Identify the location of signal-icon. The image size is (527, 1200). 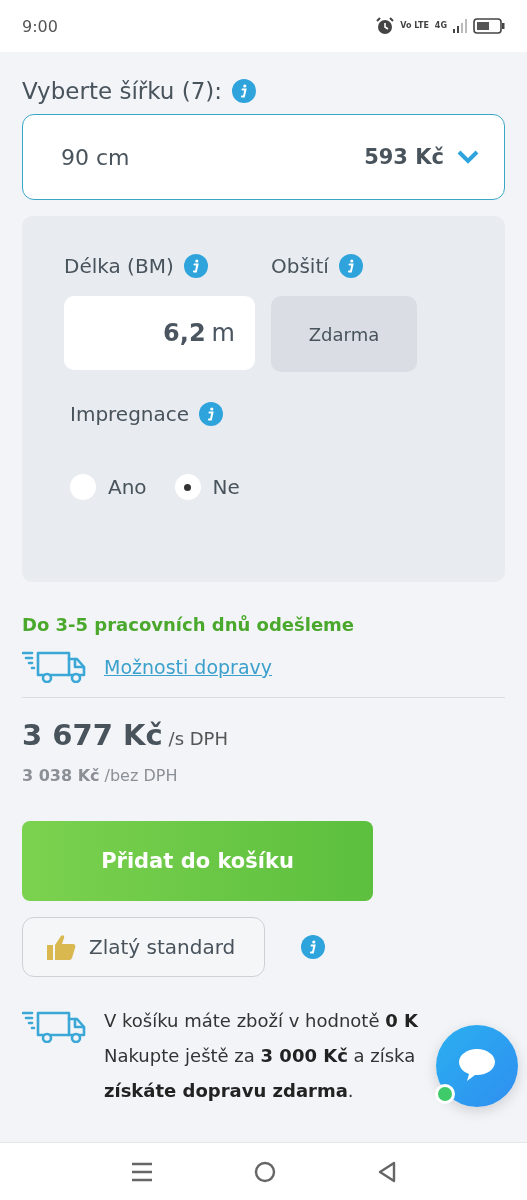
(460, 26).